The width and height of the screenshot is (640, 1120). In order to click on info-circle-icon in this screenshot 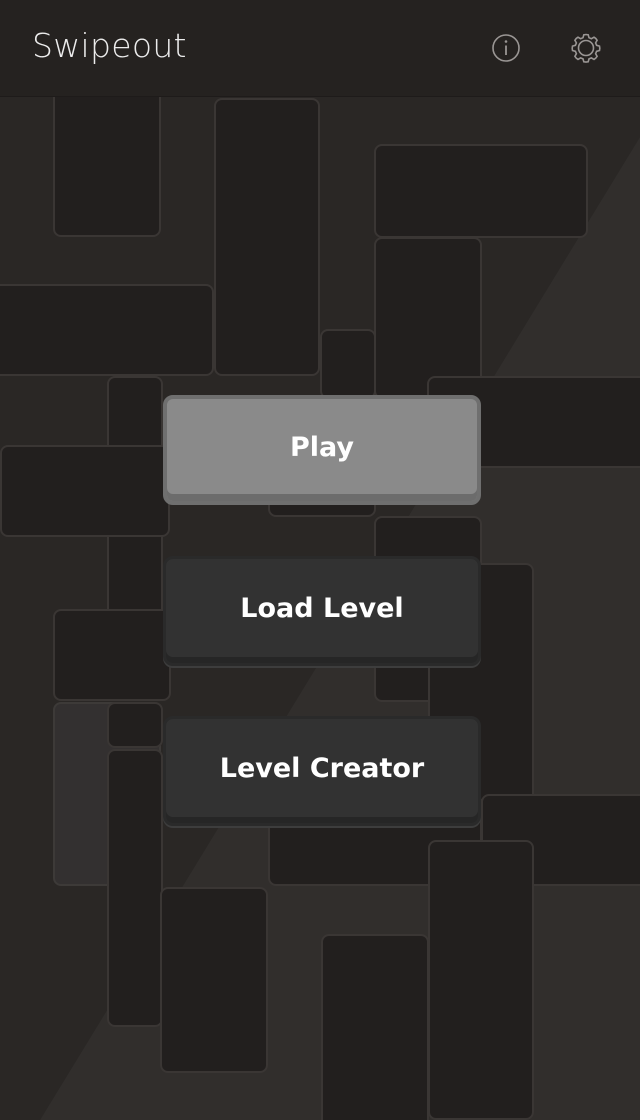, I will do `click(506, 48)`.